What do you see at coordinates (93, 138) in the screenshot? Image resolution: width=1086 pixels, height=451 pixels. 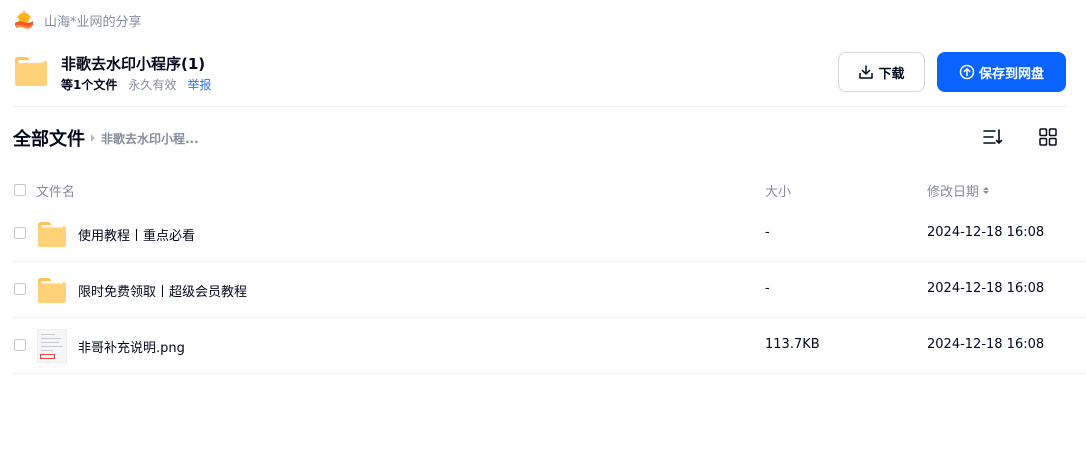 I see `chevron-right-icon` at bounding box center [93, 138].